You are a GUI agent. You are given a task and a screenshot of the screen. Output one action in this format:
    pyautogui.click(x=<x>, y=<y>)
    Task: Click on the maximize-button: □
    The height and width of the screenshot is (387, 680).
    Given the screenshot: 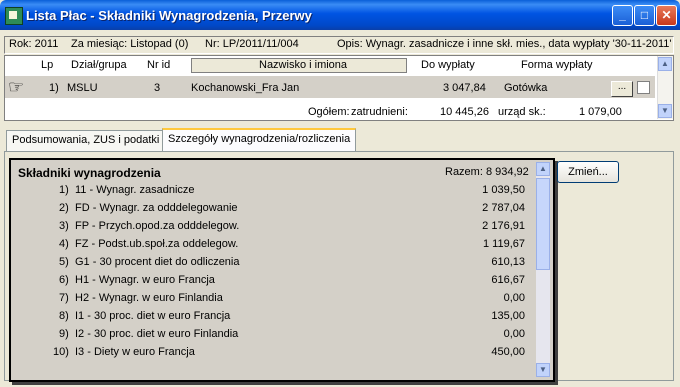 What is the action you would take?
    pyautogui.click(x=644, y=15)
    